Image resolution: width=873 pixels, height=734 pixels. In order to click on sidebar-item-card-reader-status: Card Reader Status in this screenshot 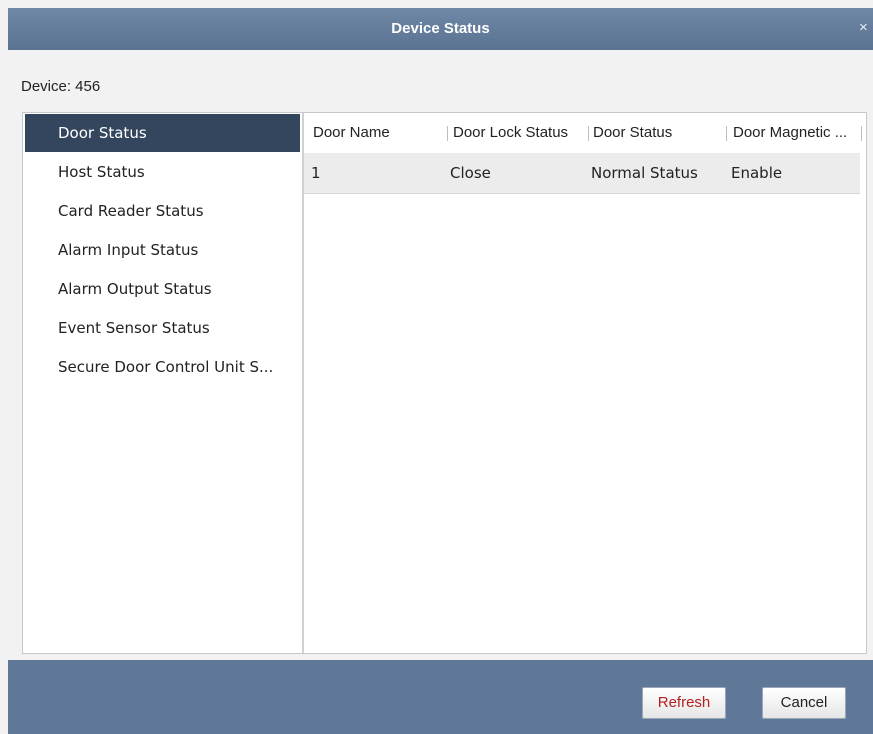, I will do `click(162, 211)`.